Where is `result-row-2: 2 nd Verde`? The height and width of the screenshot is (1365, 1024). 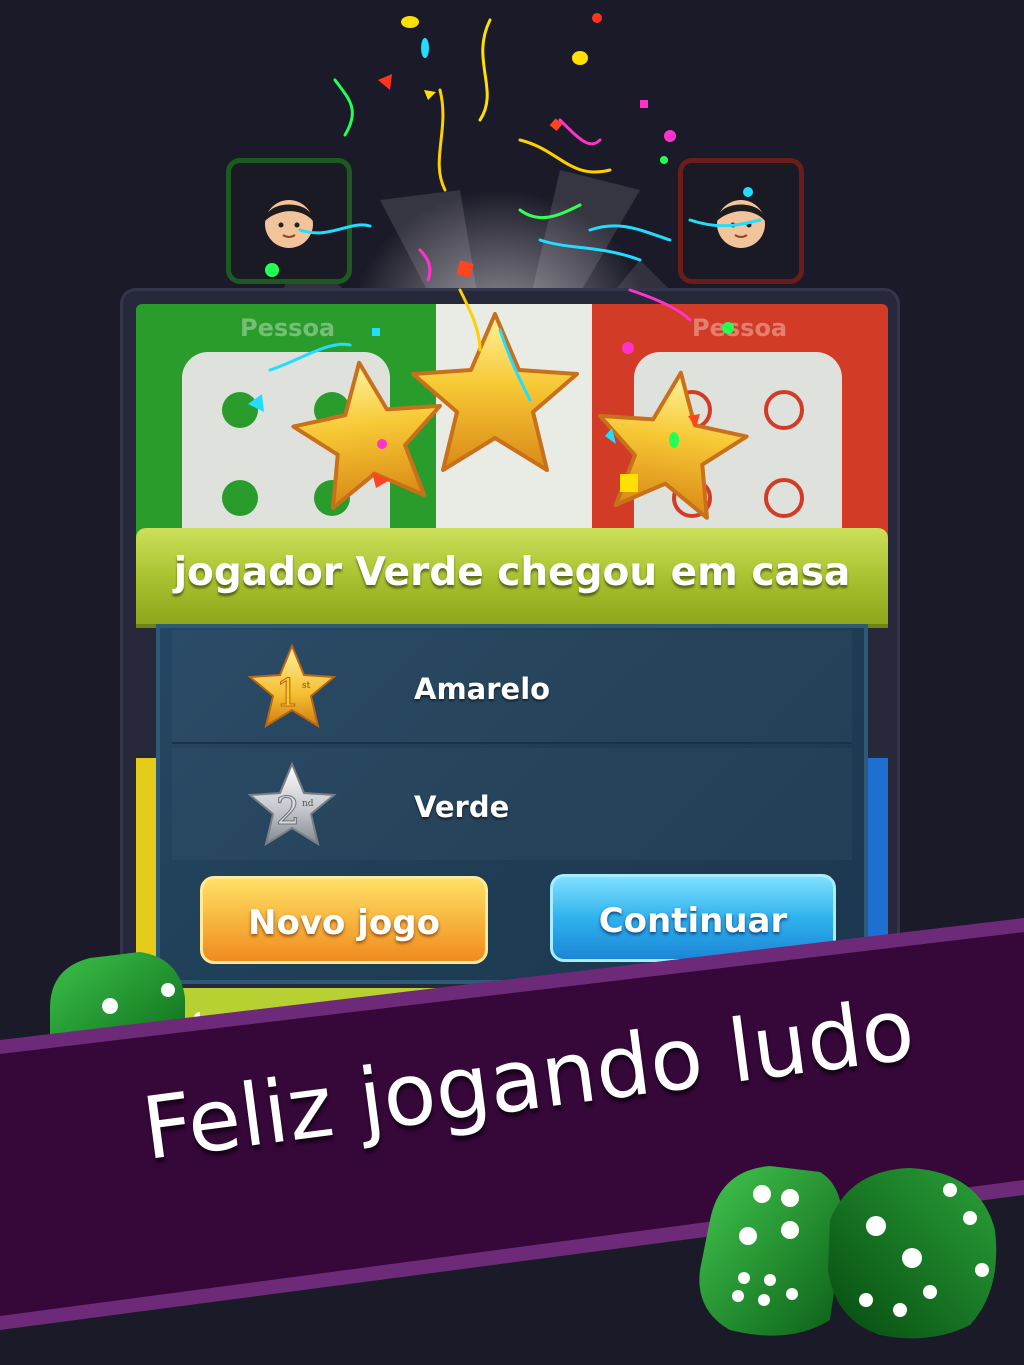 result-row-2: 2 nd Verde is located at coordinates (512, 804).